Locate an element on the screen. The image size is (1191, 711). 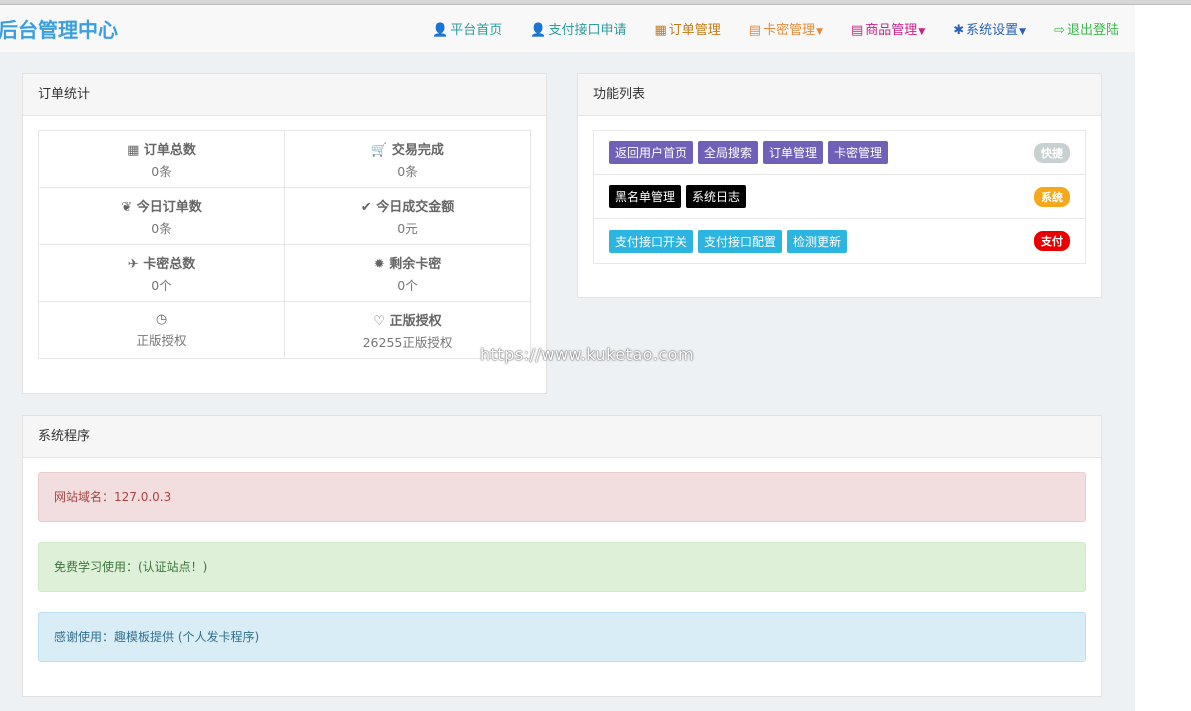
nav-item-5: ✱ 系统设置▼ is located at coordinates (989, 28).